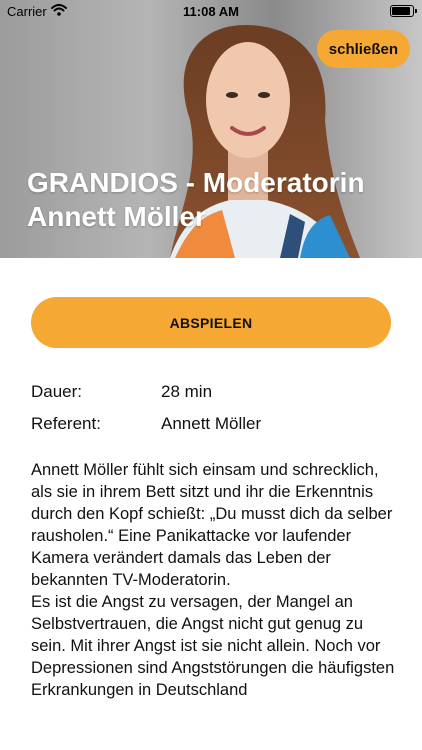  Describe the element at coordinates (66, 423) in the screenshot. I see `speaker-label: Referent:` at that location.